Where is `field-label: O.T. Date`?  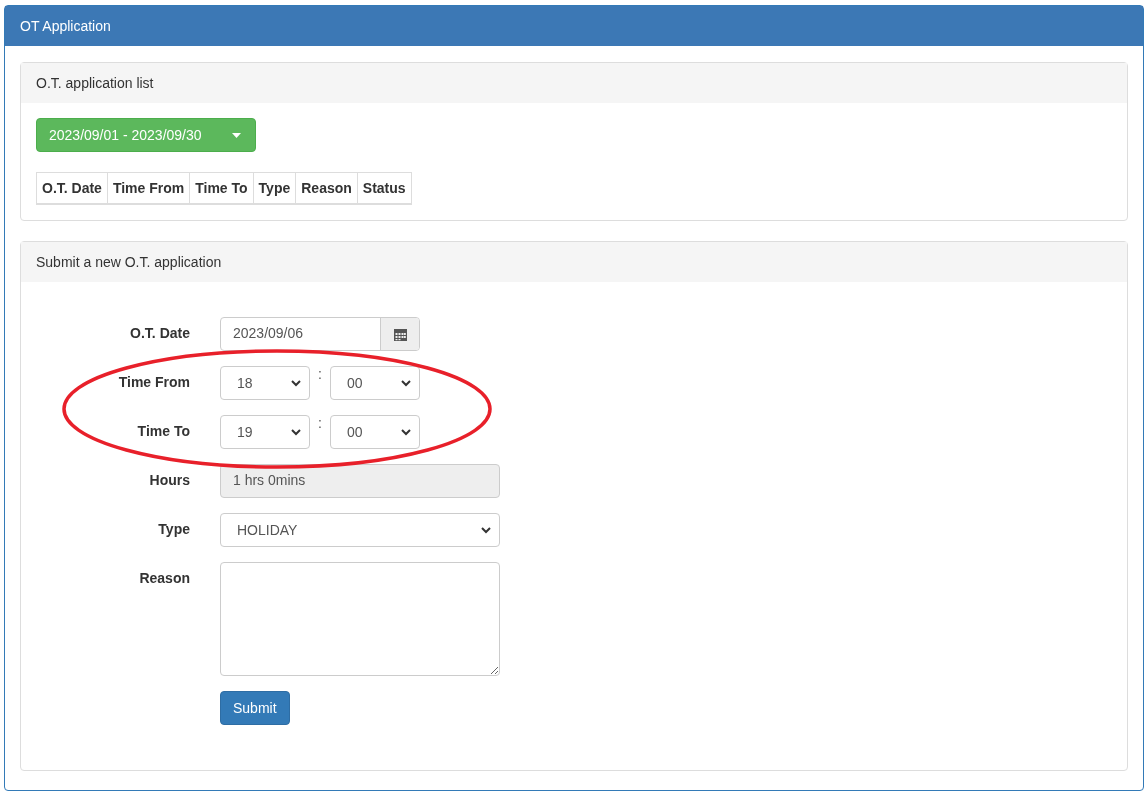
field-label: O.T. Date is located at coordinates (159, 332).